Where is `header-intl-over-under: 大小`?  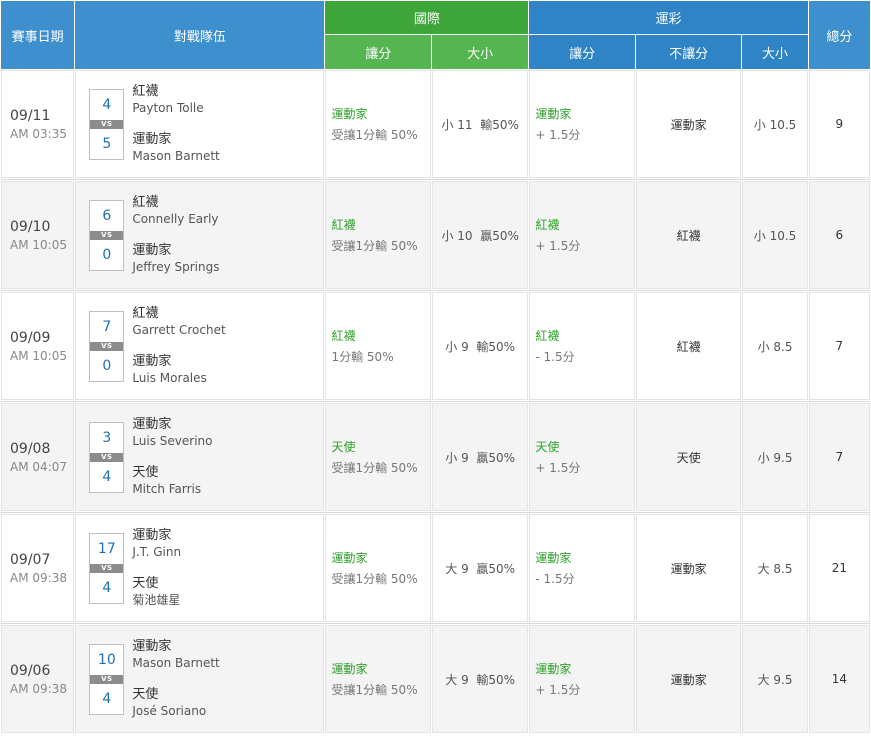 header-intl-over-under: 大小 is located at coordinates (480, 52).